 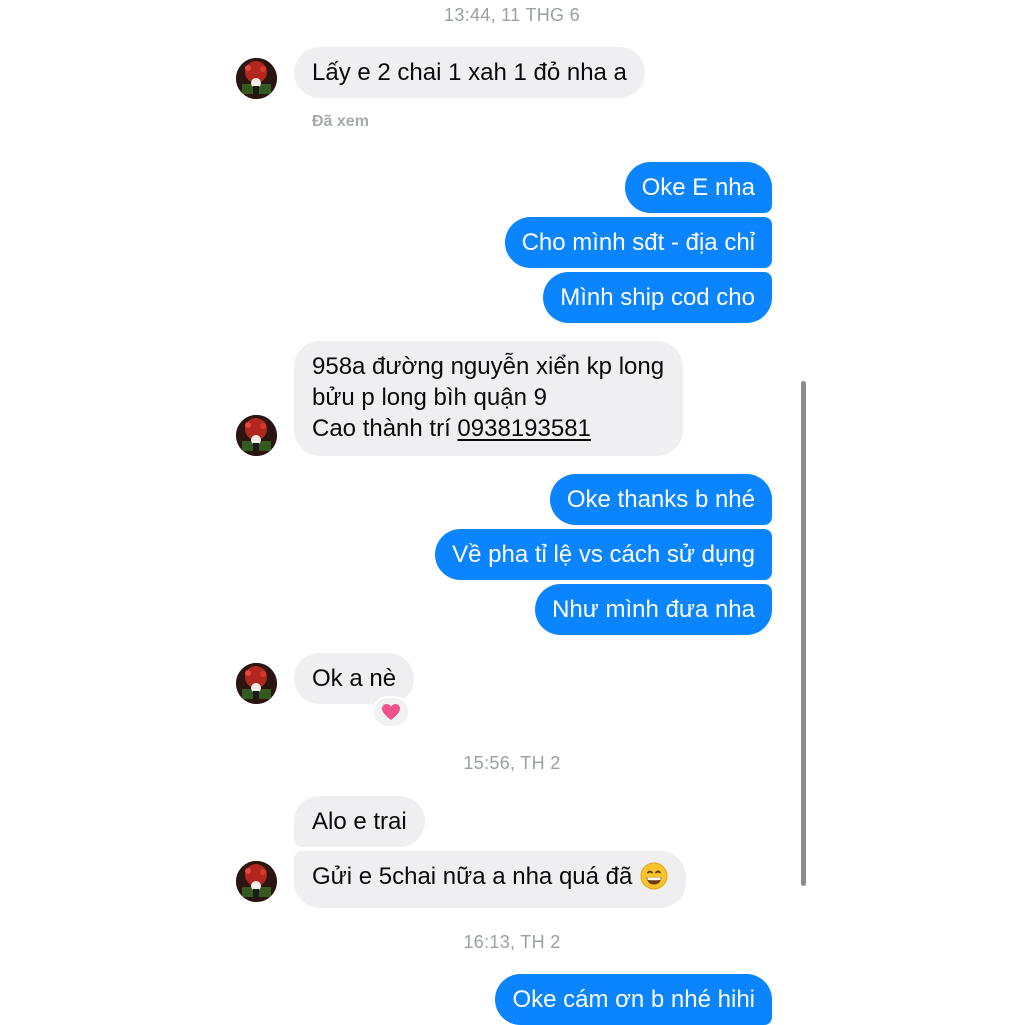 I want to click on message-line: 958a đường nguyễn xiển kp long, so click(x=488, y=366).